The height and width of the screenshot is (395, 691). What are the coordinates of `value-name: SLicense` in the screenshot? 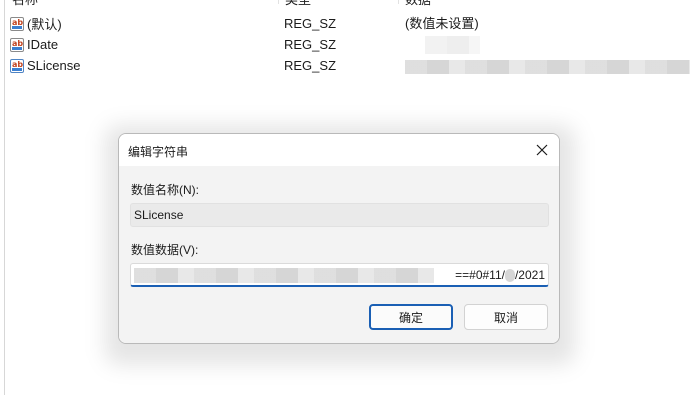 It's located at (54, 65).